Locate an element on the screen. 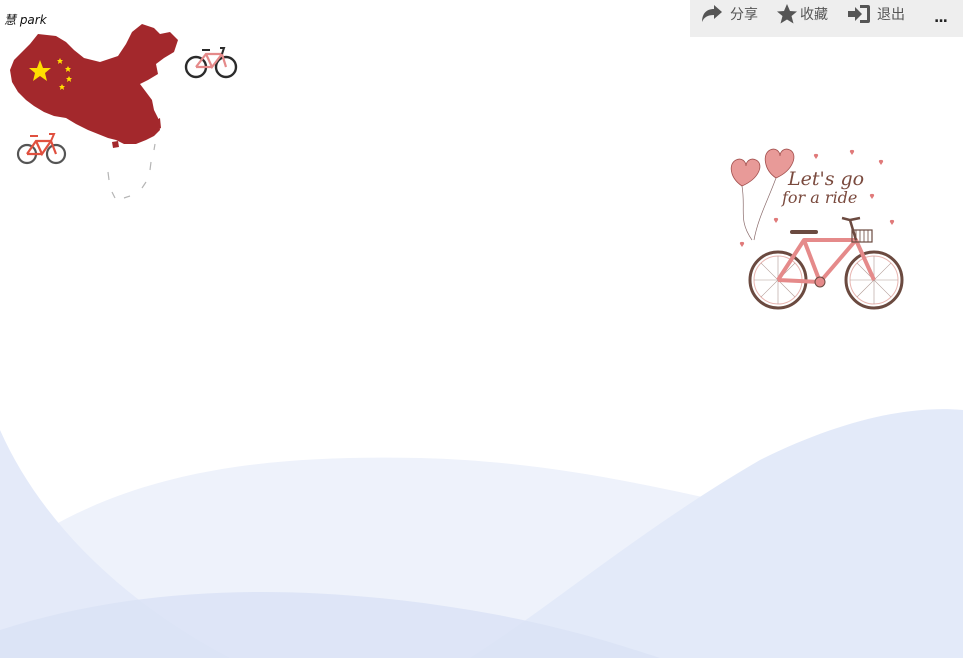 This screenshot has width=963, height=658. share-label: 分享 is located at coordinates (744, 15).